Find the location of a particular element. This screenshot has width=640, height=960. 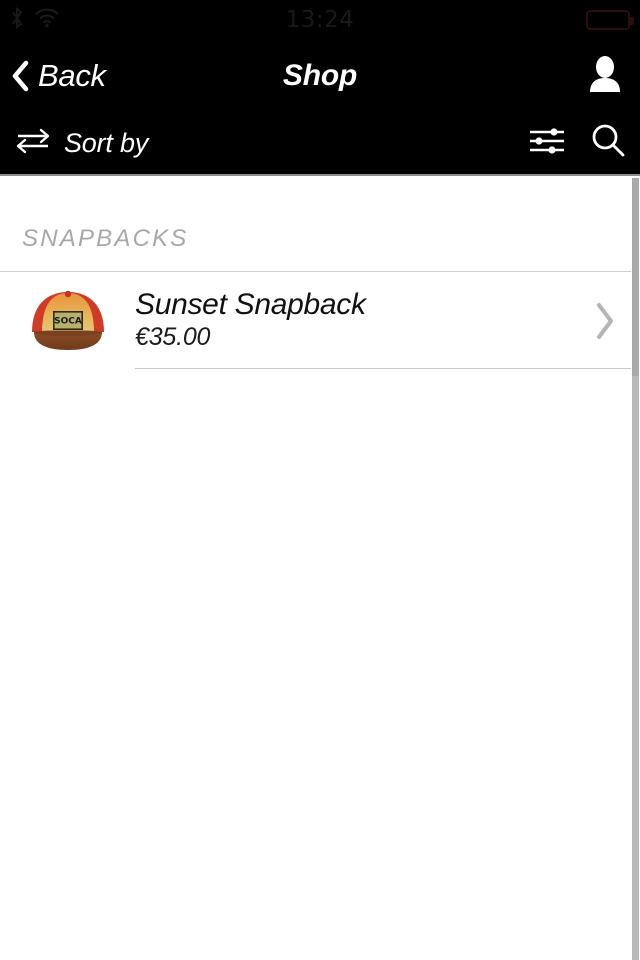

sort-by-button: Sort by is located at coordinates (81, 143).